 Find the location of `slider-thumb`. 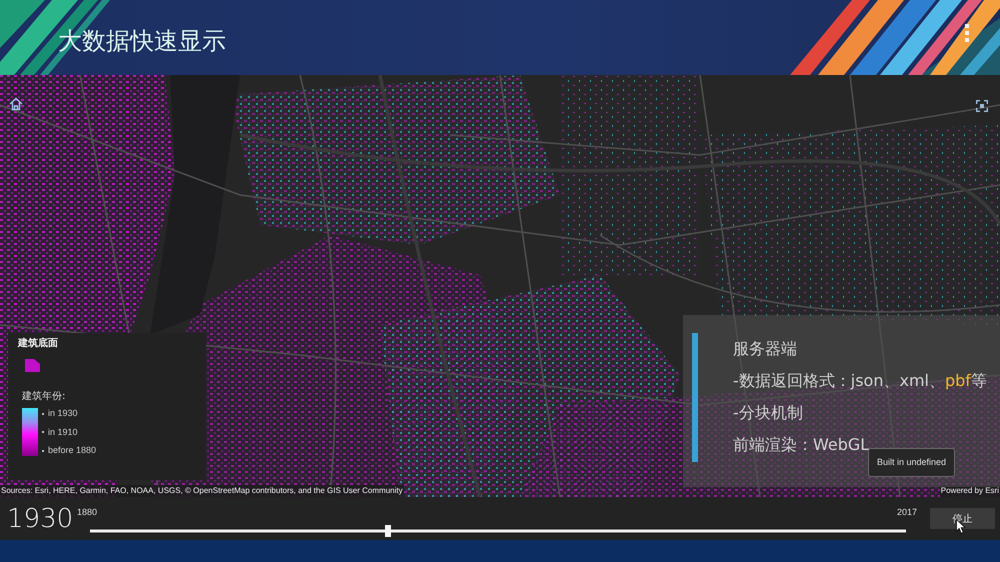

slider-thumb is located at coordinates (387, 531).